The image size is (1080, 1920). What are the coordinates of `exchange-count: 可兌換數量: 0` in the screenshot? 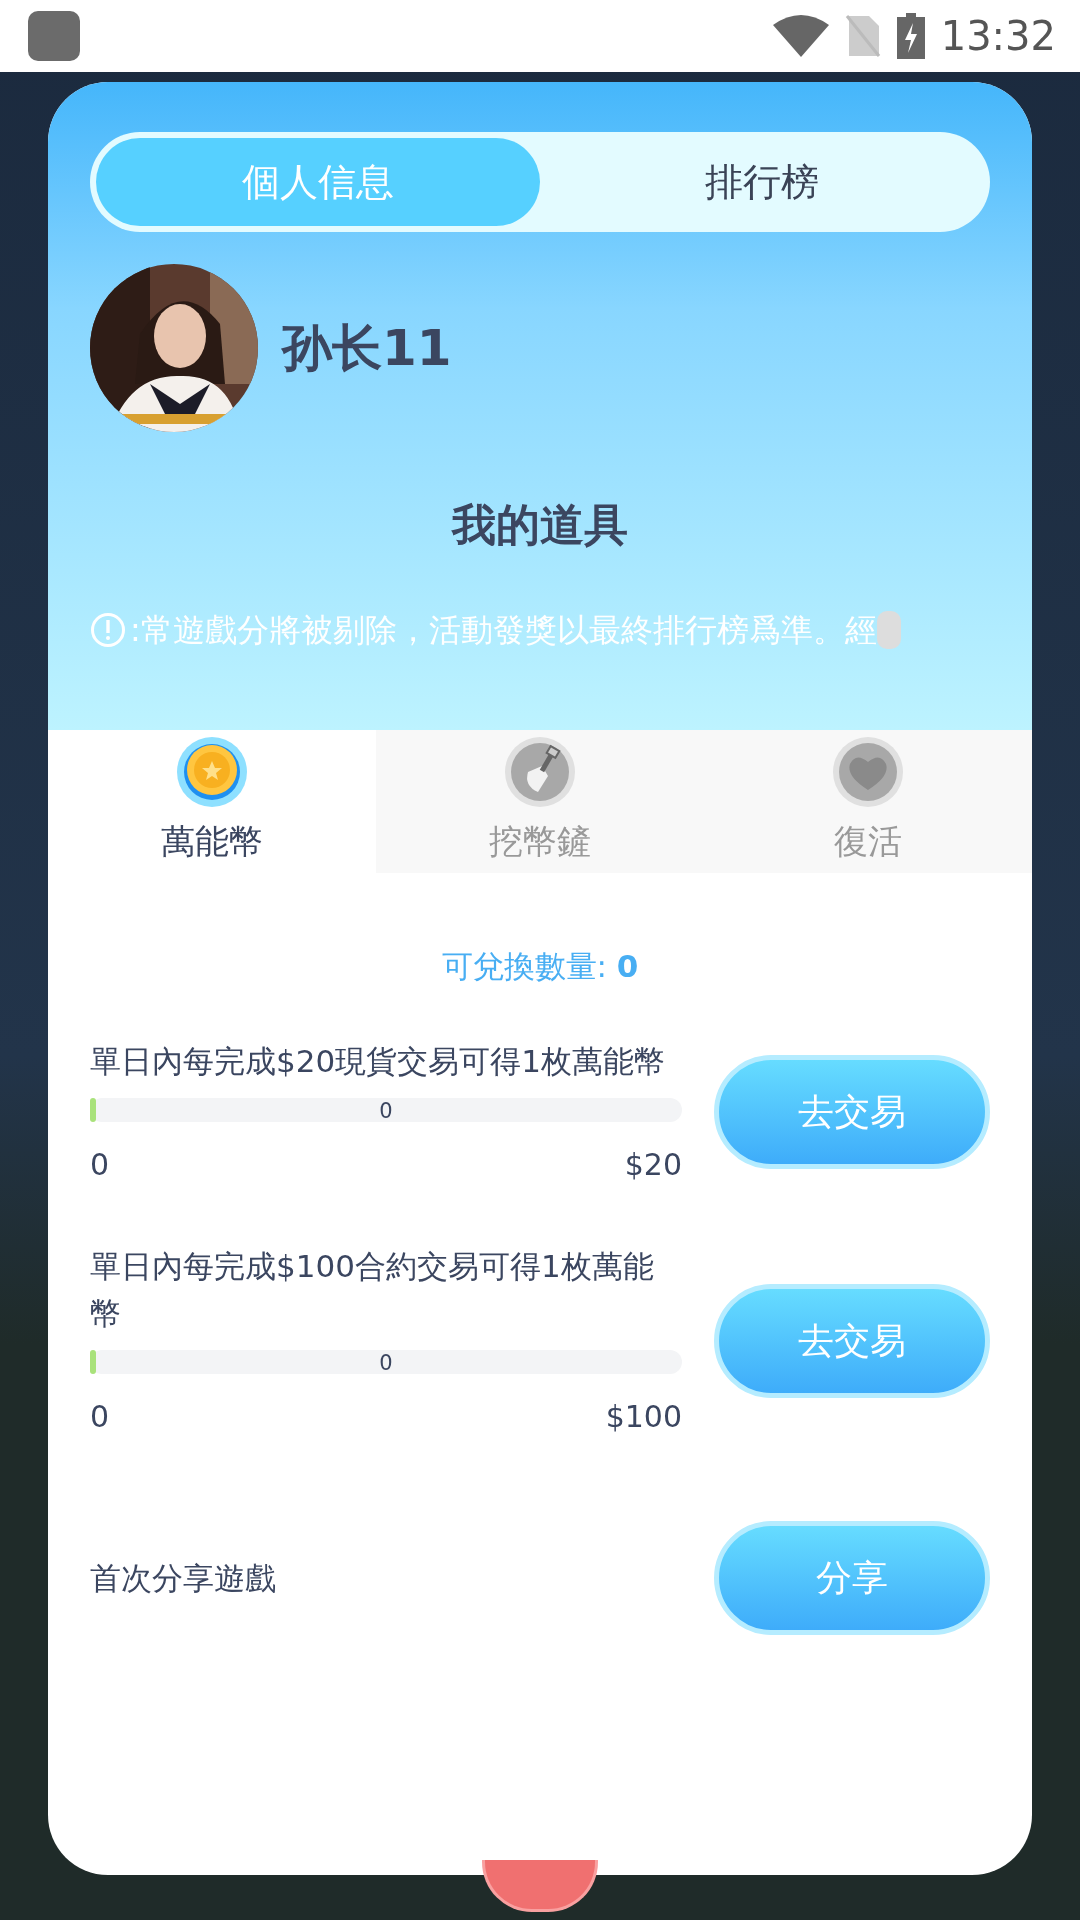 It's located at (540, 966).